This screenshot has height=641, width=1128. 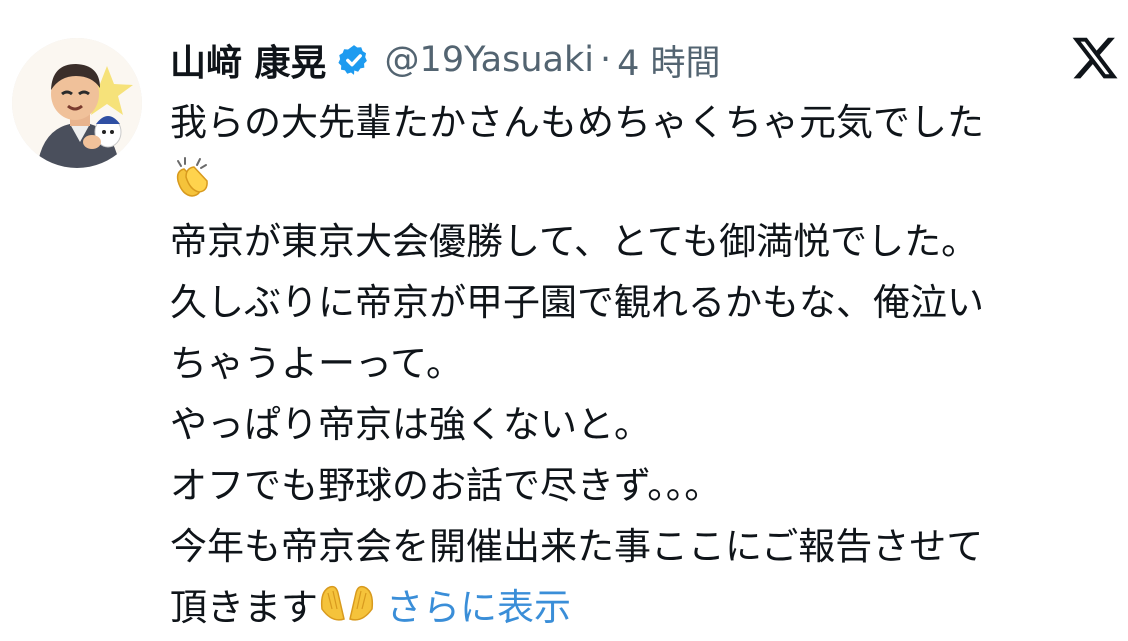 I want to click on avatar-illustration, so click(x=77, y=103).